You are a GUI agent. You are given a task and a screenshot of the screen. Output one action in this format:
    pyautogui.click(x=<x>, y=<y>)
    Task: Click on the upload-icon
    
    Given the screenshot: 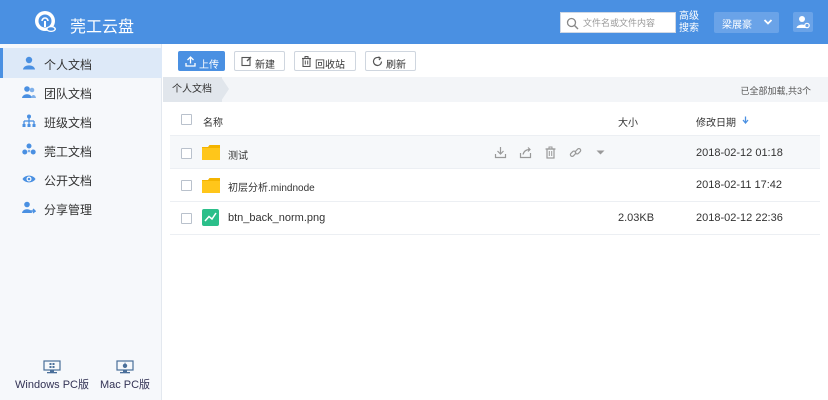 What is the action you would take?
    pyautogui.click(x=190, y=61)
    